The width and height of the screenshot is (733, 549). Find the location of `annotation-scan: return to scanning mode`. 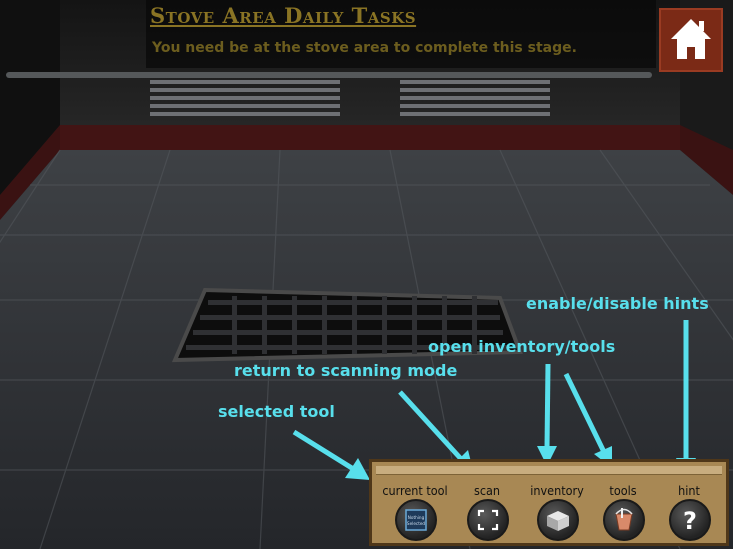

annotation-scan: return to scanning mode is located at coordinates (346, 370).